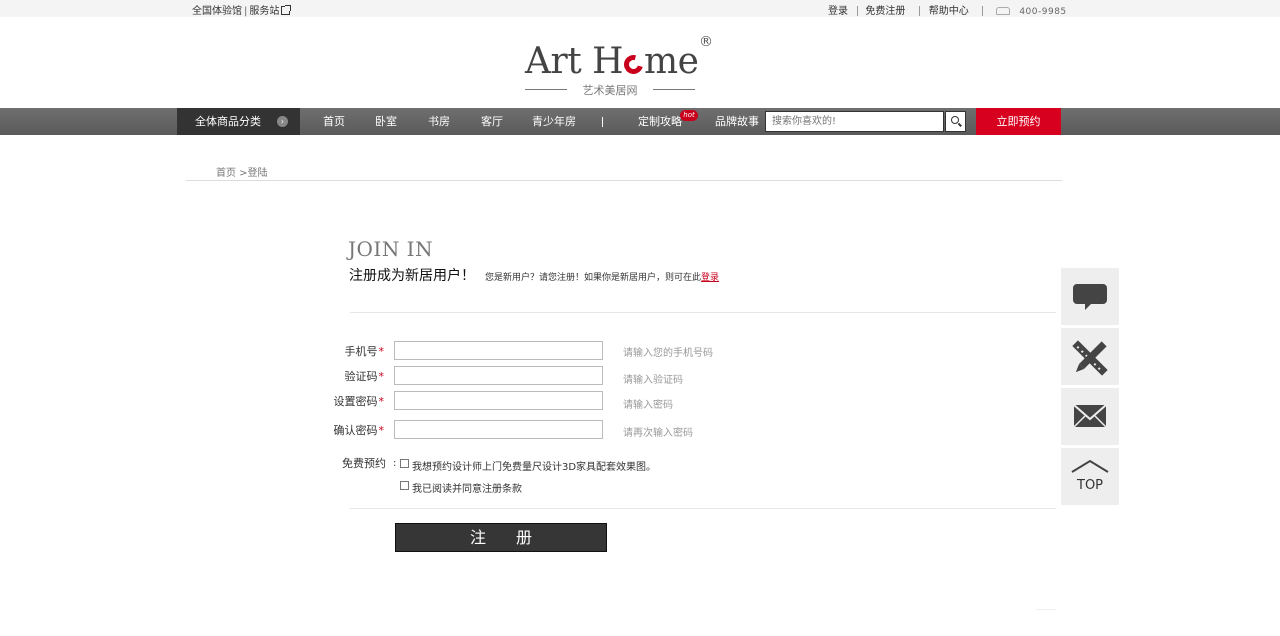 The height and width of the screenshot is (636, 1280). I want to click on page-subtitle: 注册成为新居用户！, so click(412, 276).